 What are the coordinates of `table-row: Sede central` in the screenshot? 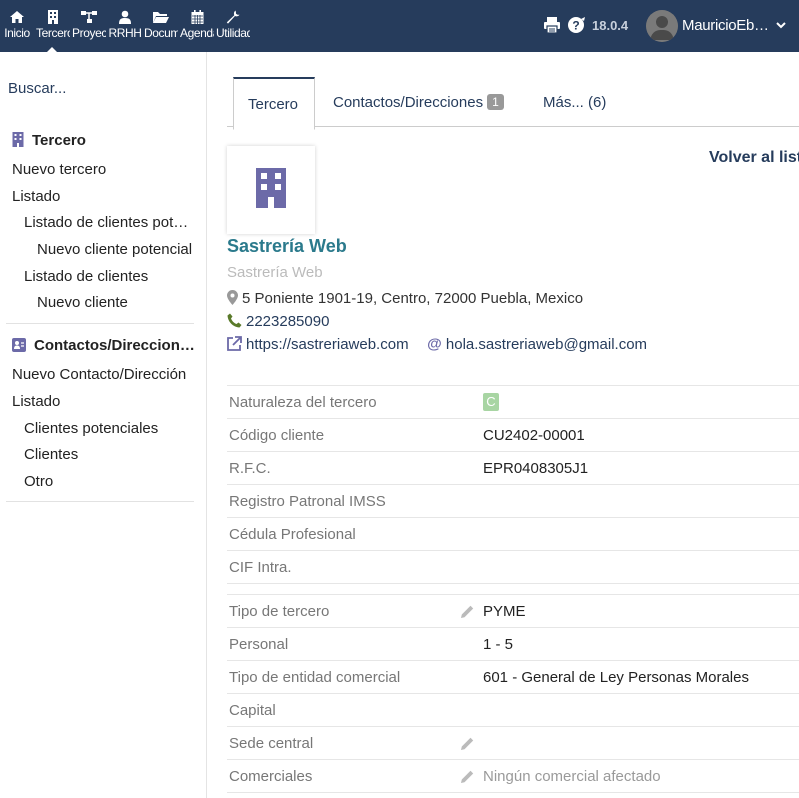 It's located at (513, 743).